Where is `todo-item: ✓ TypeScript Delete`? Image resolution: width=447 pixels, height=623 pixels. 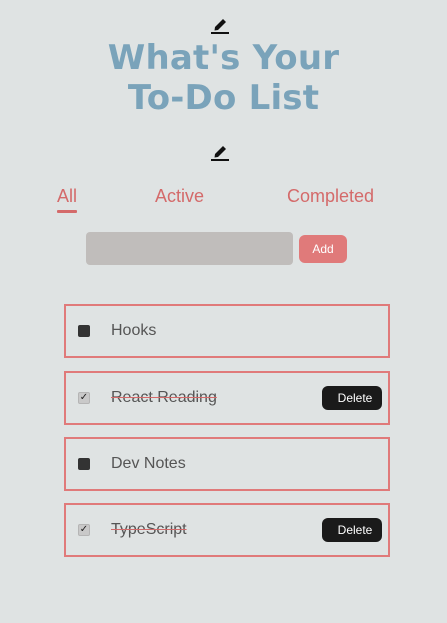
todo-item: ✓ TypeScript Delete is located at coordinates (227, 530).